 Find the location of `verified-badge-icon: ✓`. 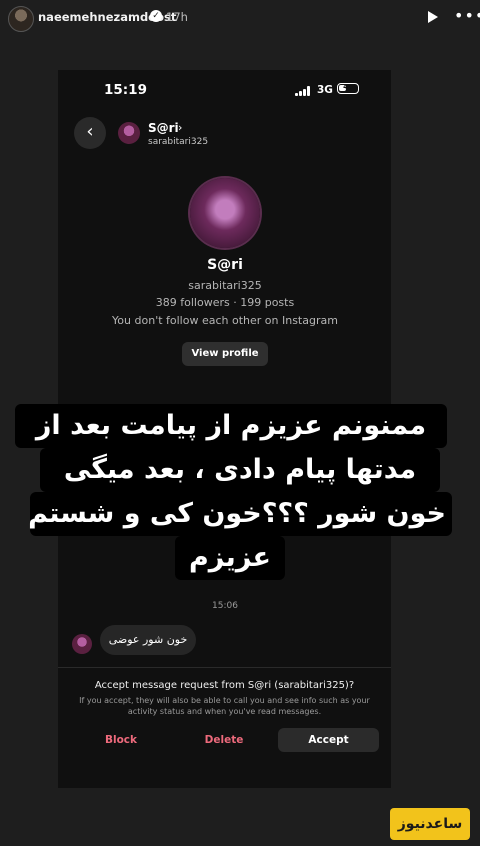

verified-badge-icon: ✓ is located at coordinates (156, 16).